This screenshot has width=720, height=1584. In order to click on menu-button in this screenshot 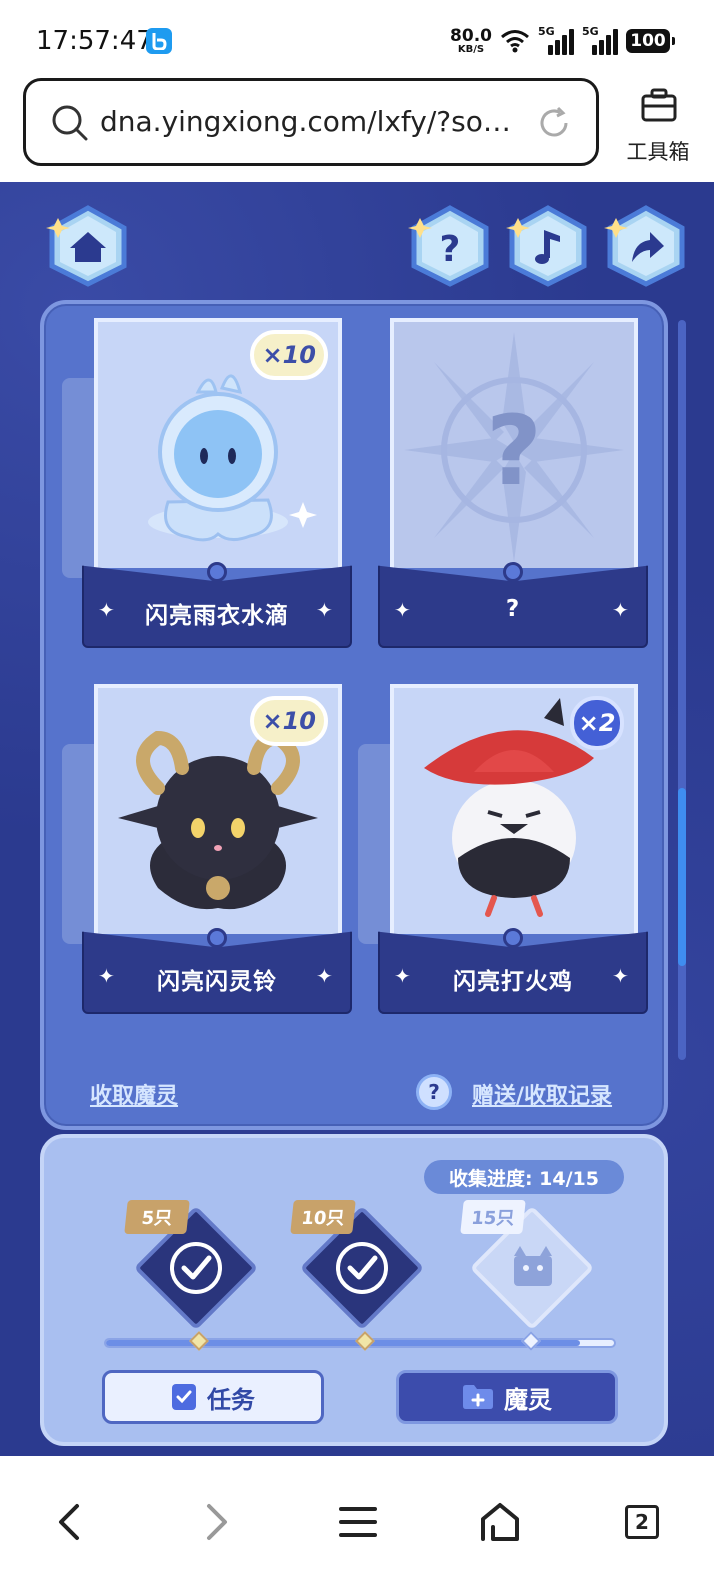, I will do `click(358, 1522)`.